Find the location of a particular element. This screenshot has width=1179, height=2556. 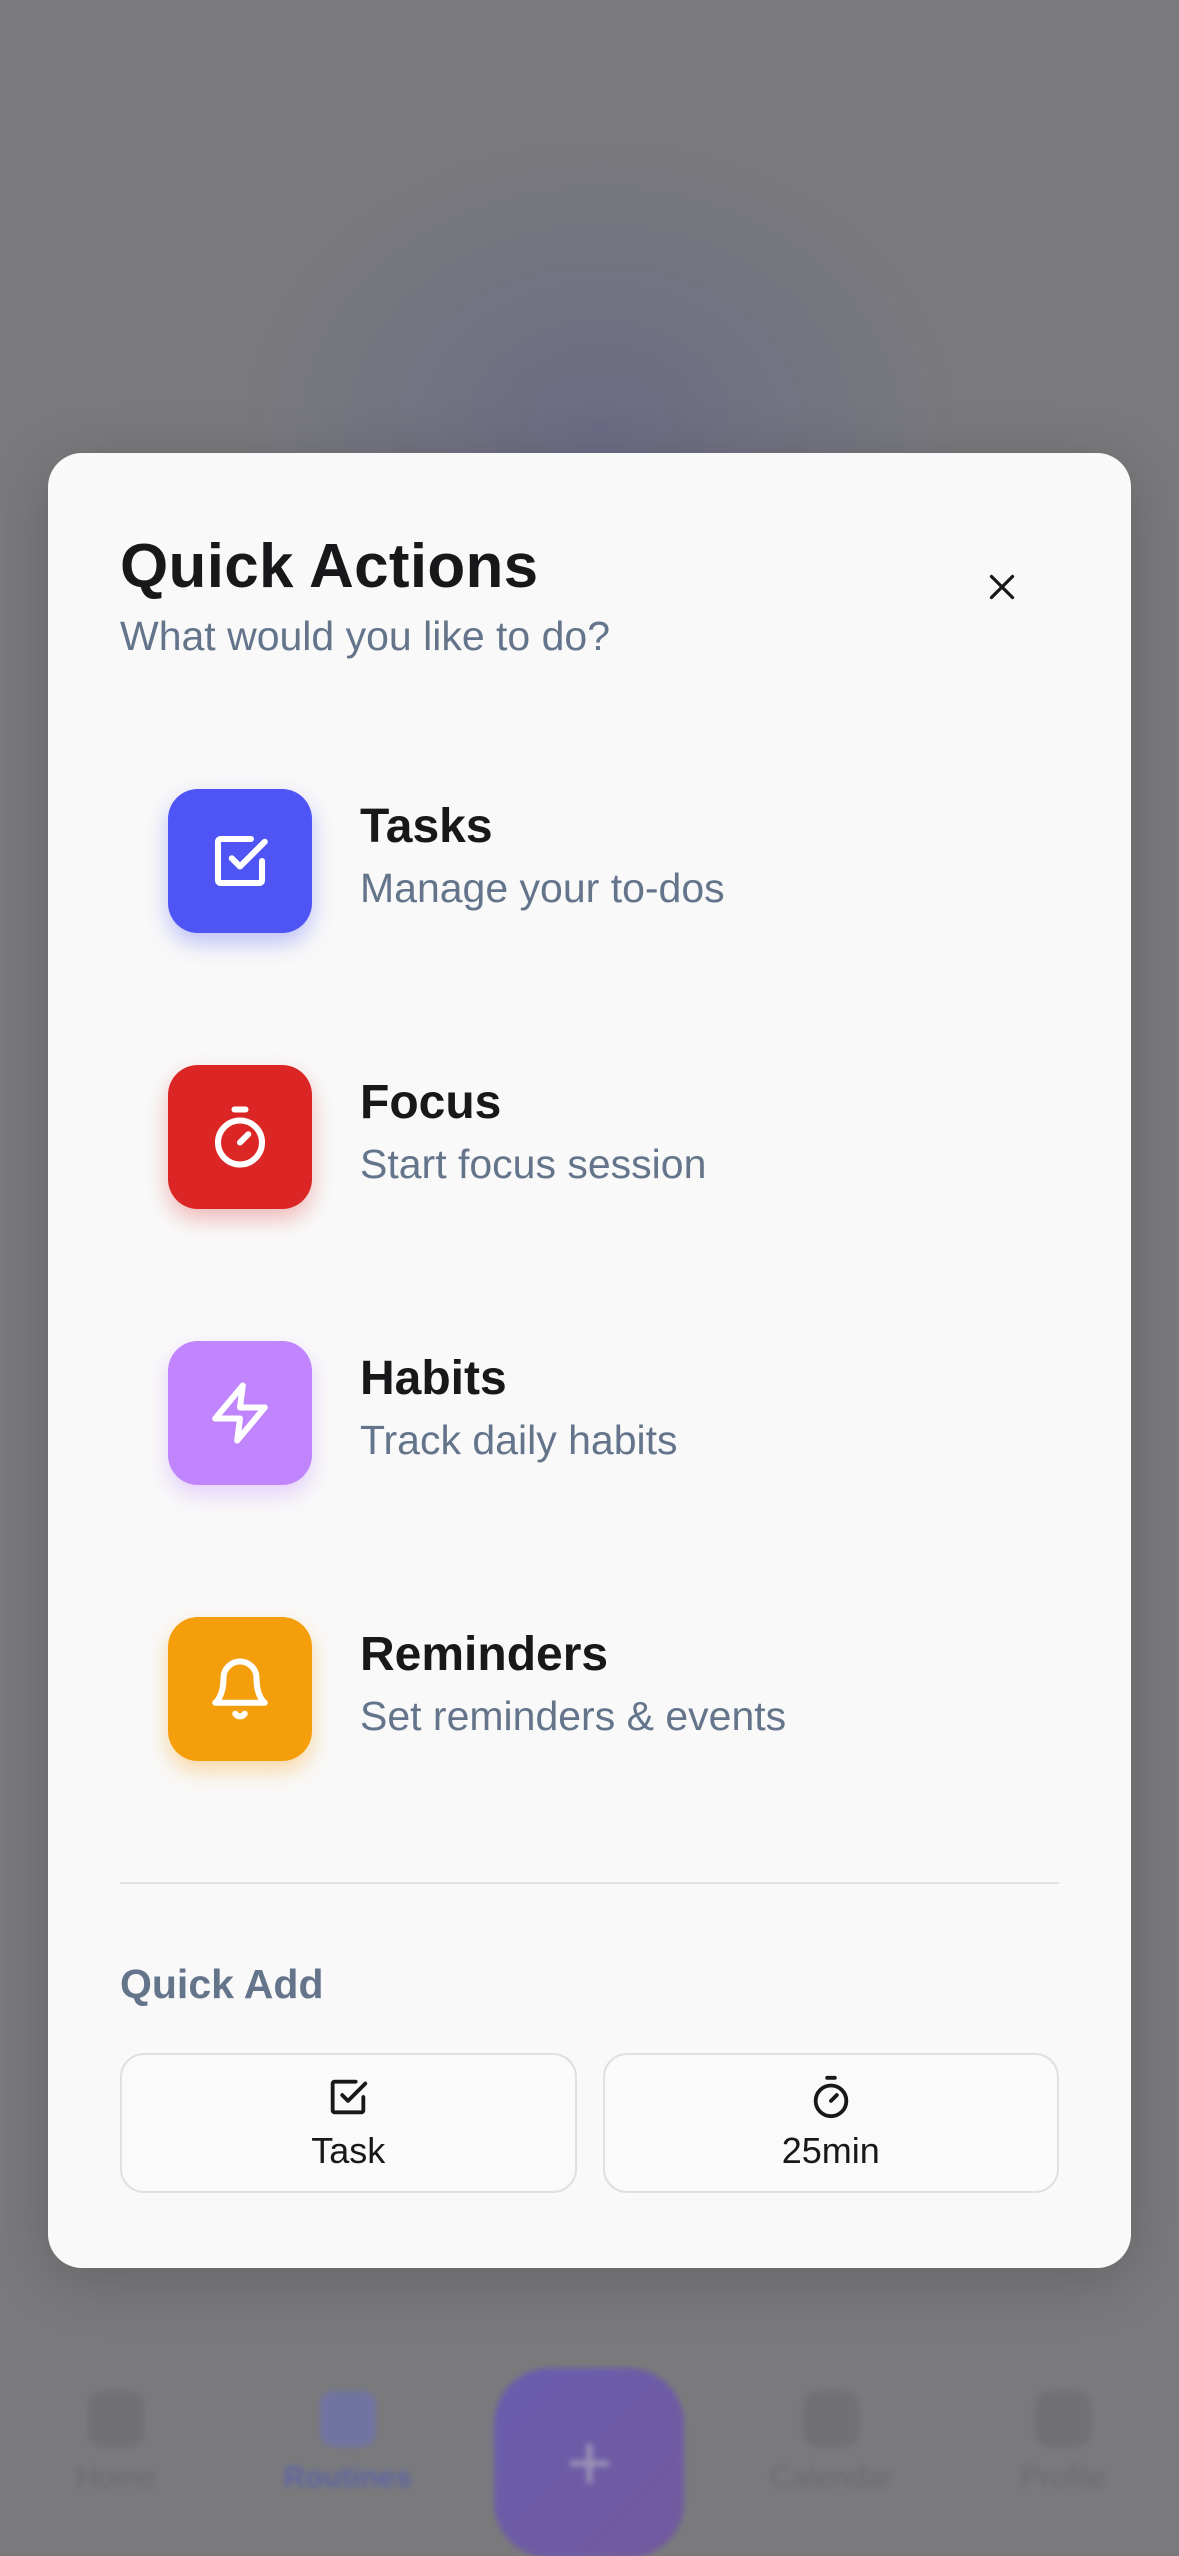

action-focus: Focus Start focus session is located at coordinates (618, 1203).